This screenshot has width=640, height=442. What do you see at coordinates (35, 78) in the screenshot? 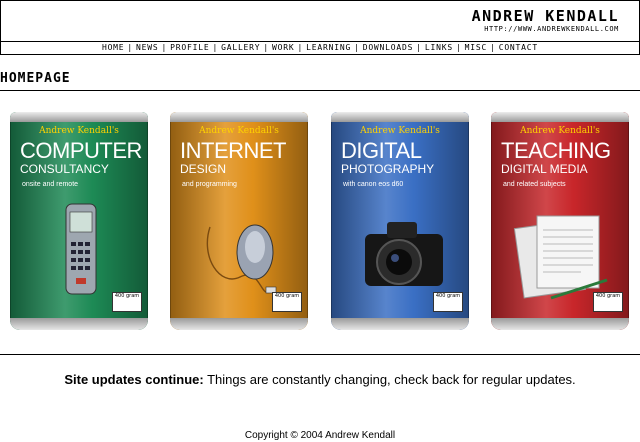
I see `page-title: HOMEPAGE` at bounding box center [35, 78].